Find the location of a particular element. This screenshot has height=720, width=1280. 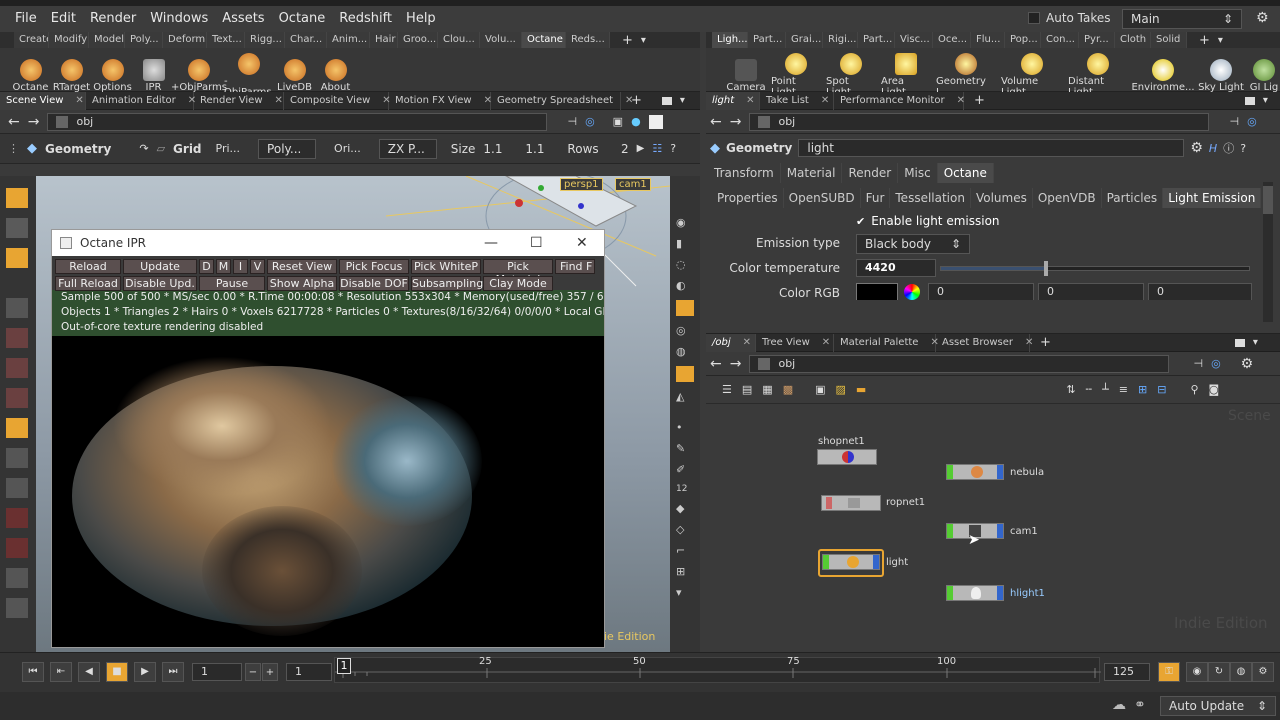

tab-tree-view: Tree View ✕ is located at coordinates (795, 342).